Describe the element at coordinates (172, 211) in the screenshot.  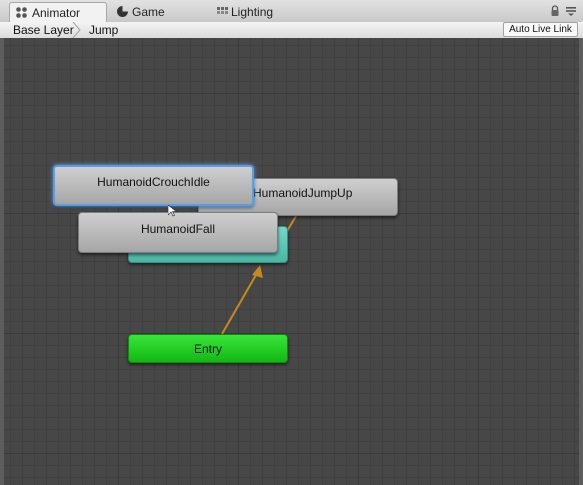
I see `mouse-cursor-icon` at that location.